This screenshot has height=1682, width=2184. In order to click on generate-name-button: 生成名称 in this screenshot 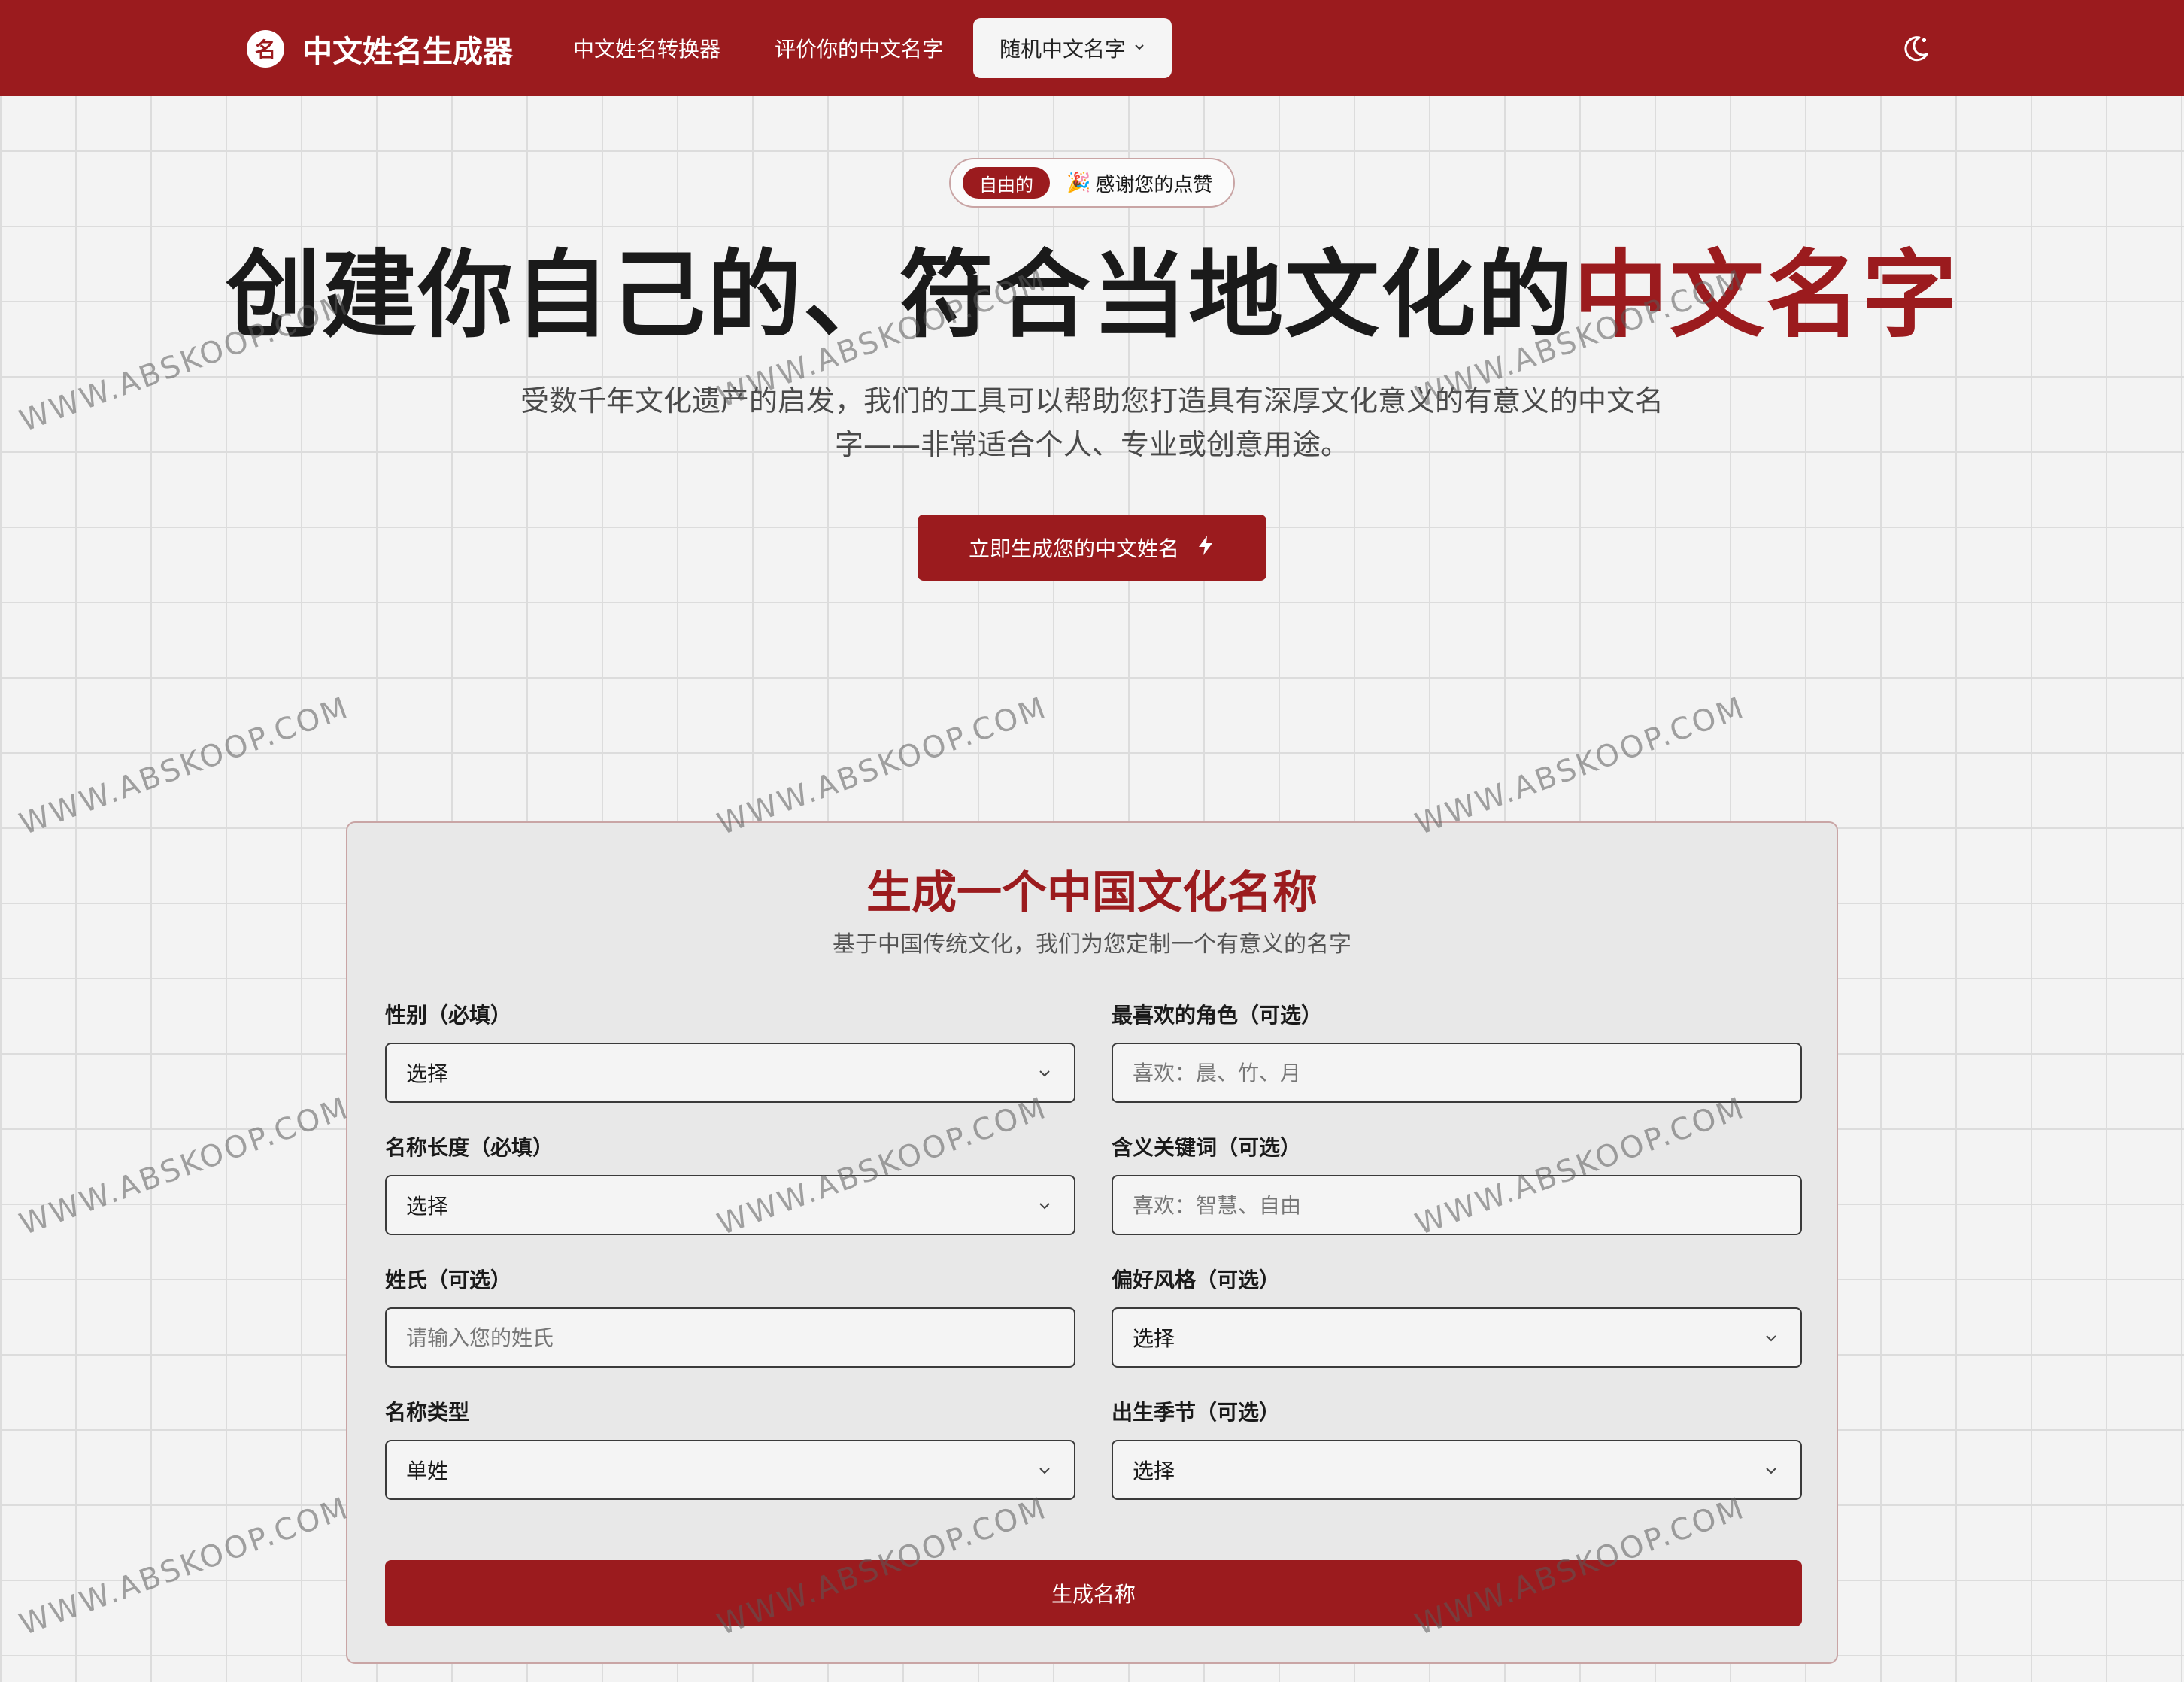, I will do `click(1093, 1593)`.